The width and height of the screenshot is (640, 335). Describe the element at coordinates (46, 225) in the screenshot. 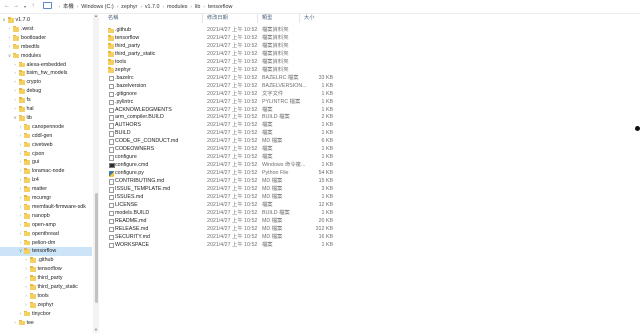

I see `tree-item: › open-amp` at that location.